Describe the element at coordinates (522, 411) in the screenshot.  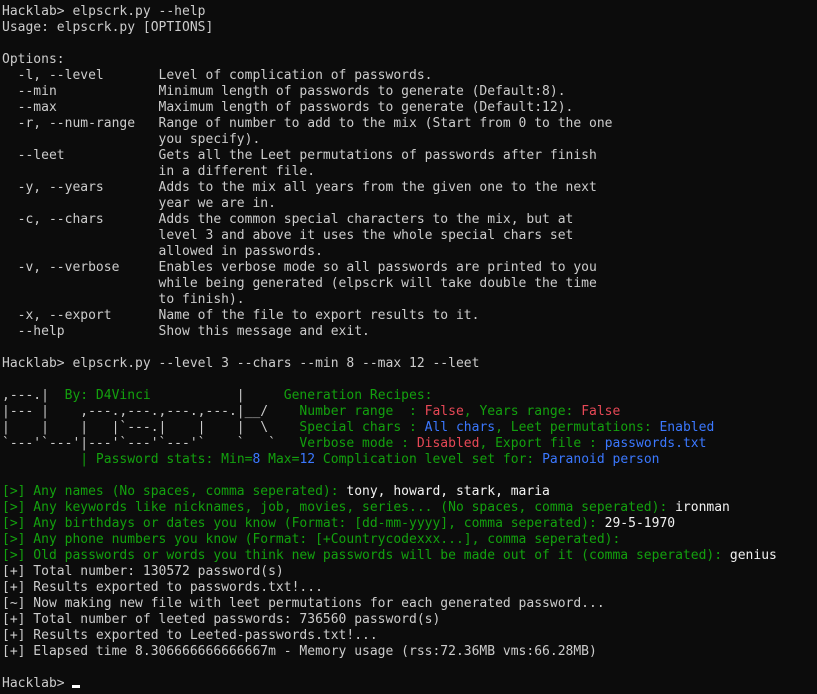
I see `terminal-text-segment: , Years range:` at that location.